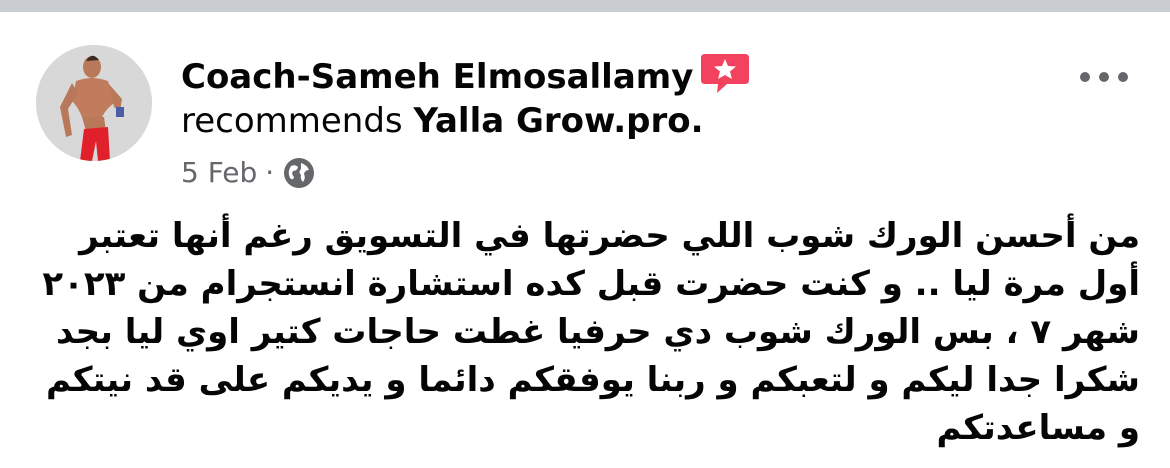  What do you see at coordinates (558, 121) in the screenshot?
I see `page-link: Yalla Grow.pro.` at bounding box center [558, 121].